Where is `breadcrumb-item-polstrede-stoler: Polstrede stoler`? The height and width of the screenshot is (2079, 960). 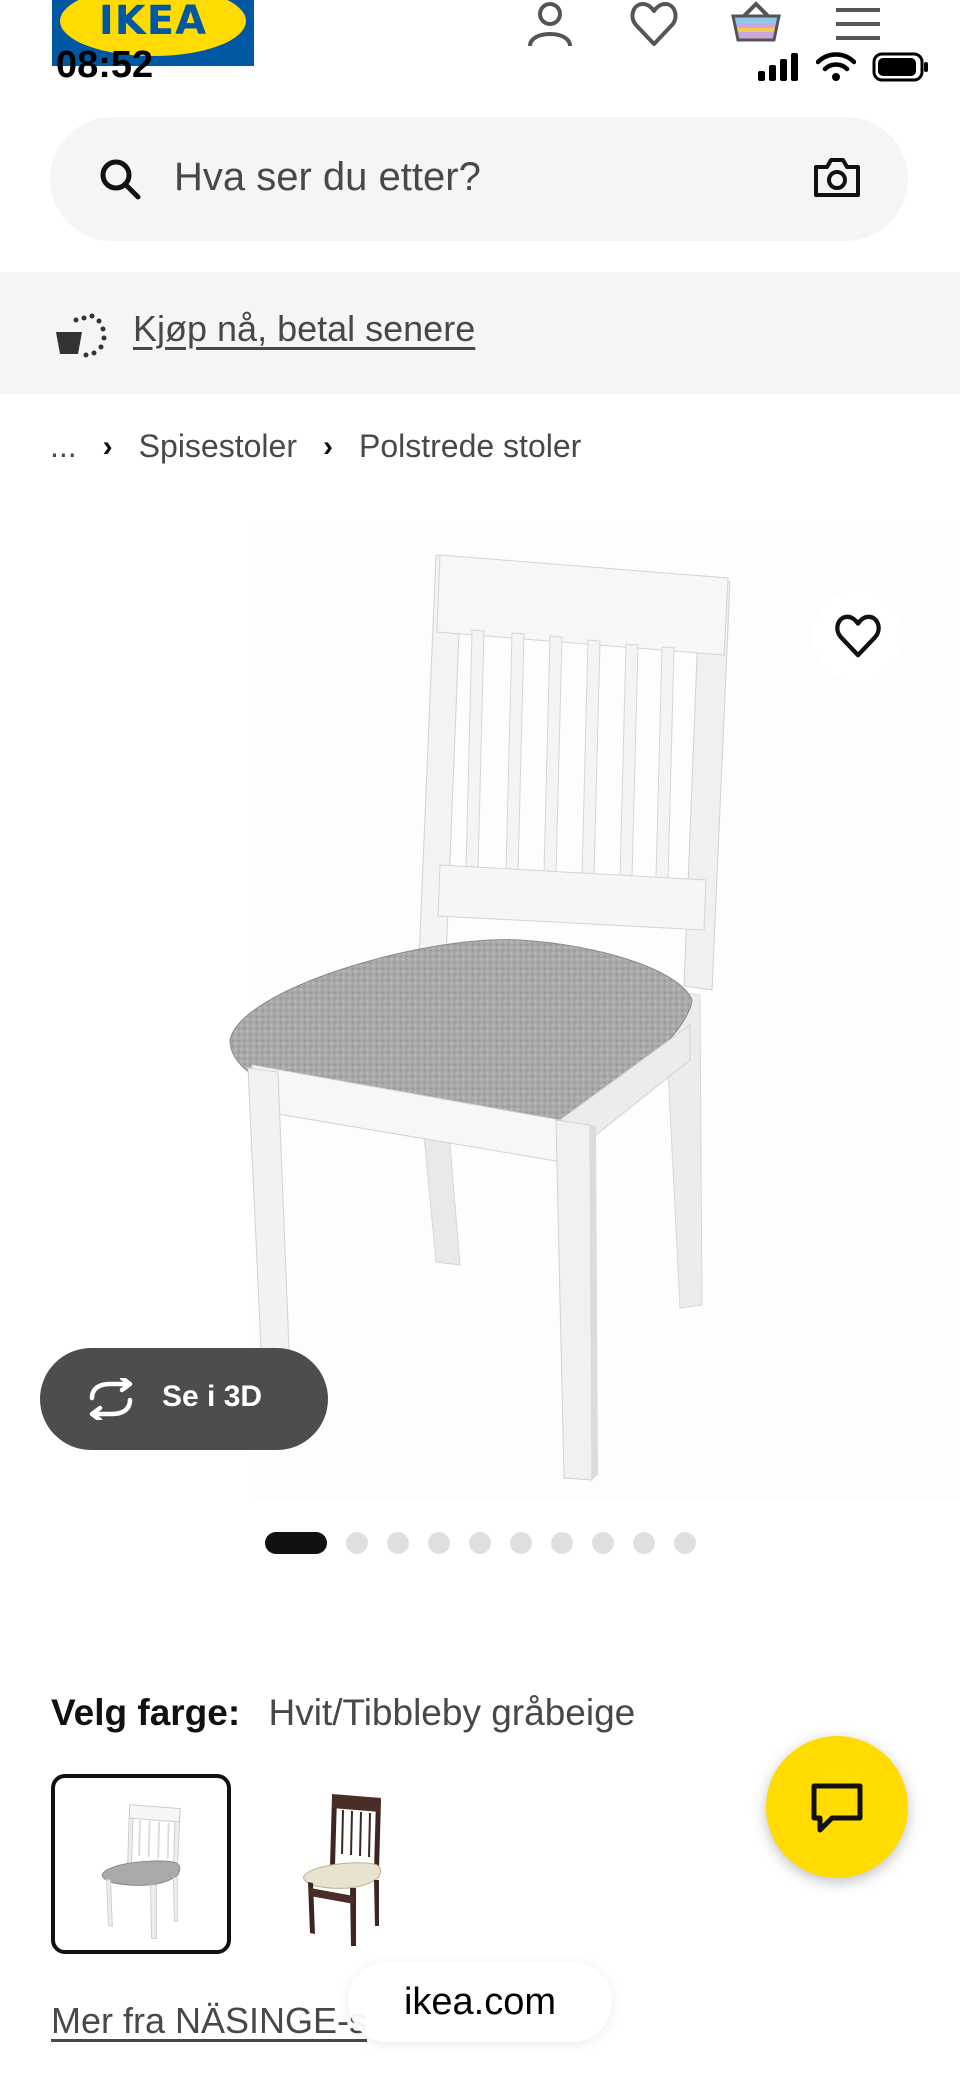 breadcrumb-item-polstrede-stoler: Polstrede stoler is located at coordinates (470, 446).